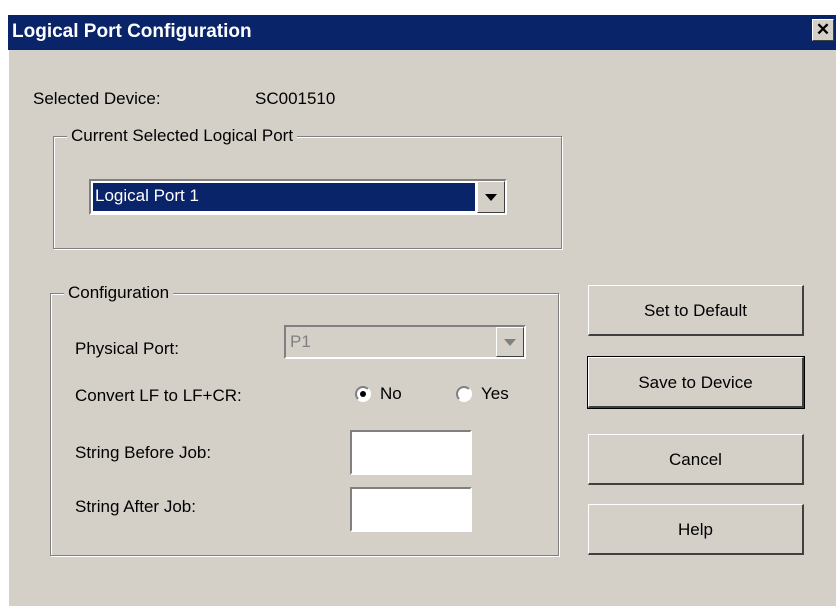  What do you see at coordinates (464, 394) in the screenshot?
I see `convert-yes-radio` at bounding box center [464, 394].